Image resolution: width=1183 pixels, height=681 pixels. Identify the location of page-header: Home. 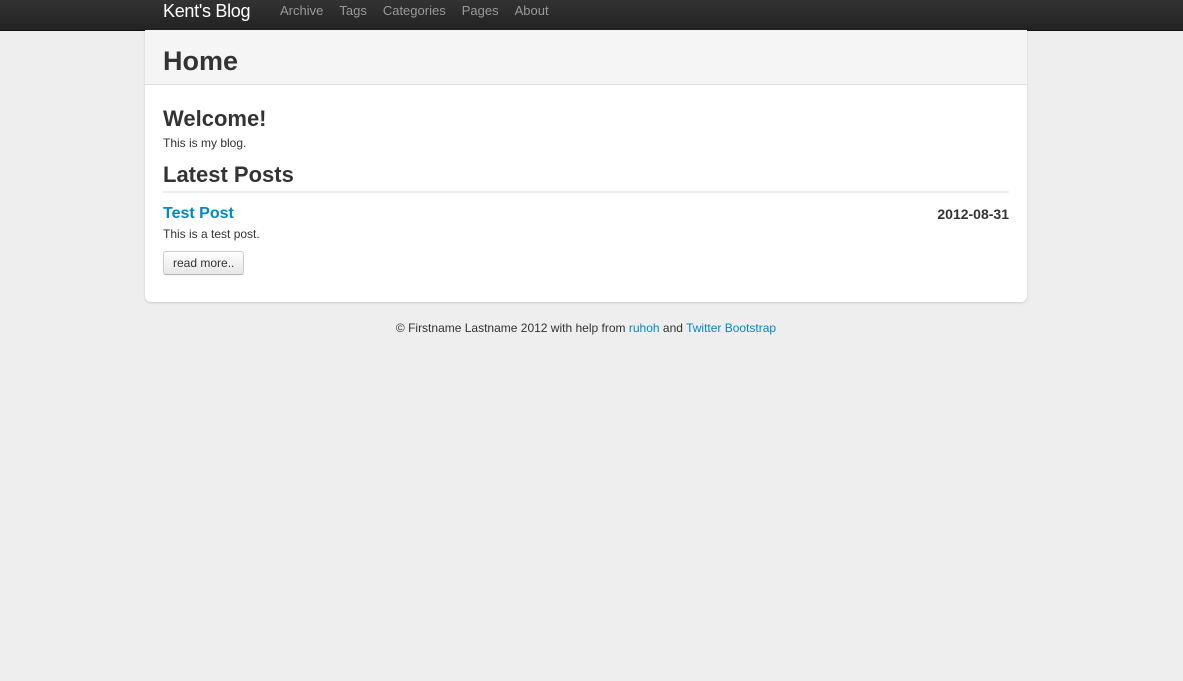
(586, 57).